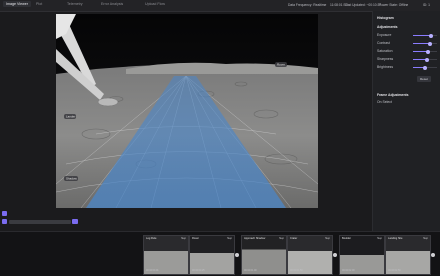  I want to click on power-state: Power State: Offline, so click(394, 4).